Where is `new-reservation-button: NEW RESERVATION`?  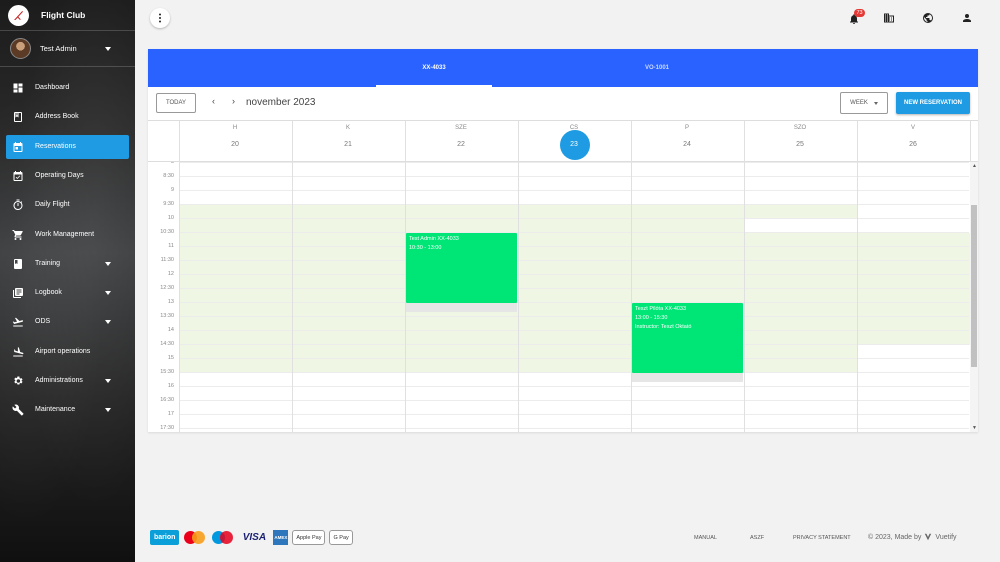 new-reservation-button: NEW RESERVATION is located at coordinates (933, 103).